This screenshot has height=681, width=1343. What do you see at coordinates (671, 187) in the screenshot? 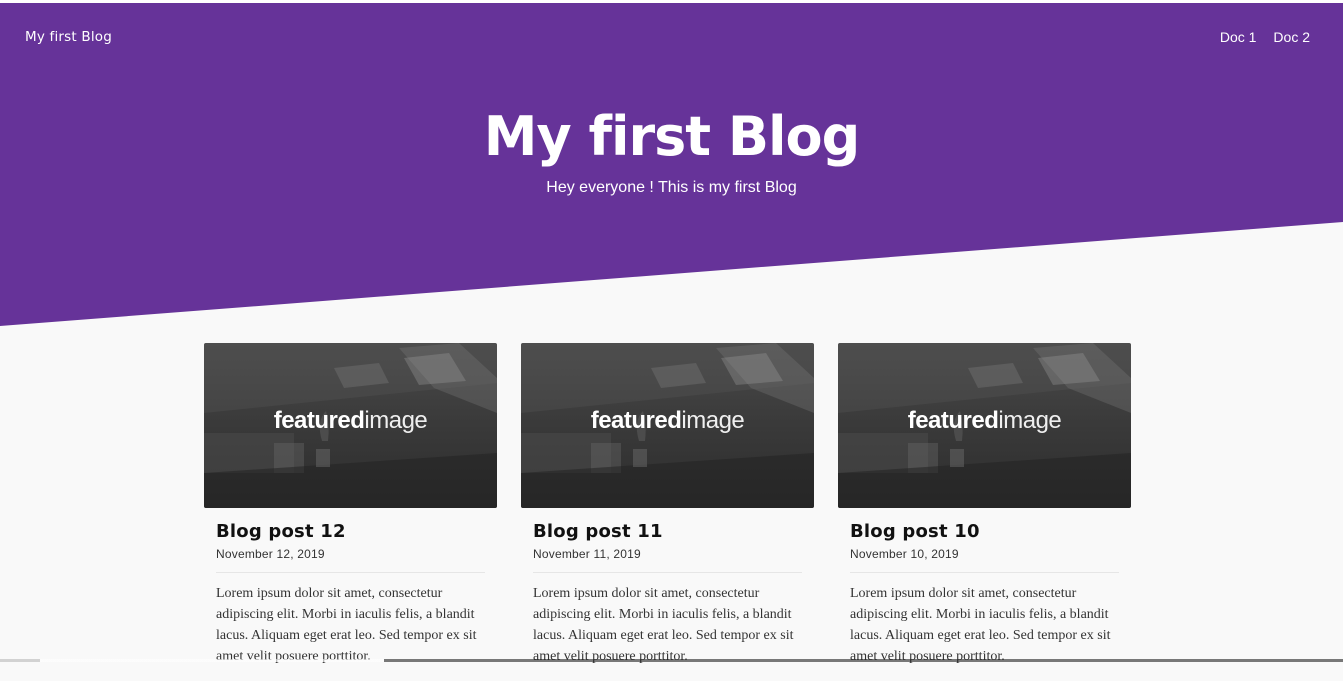
I see `hero-subtitle: Hey everyone ! This is my first Blog` at bounding box center [671, 187].